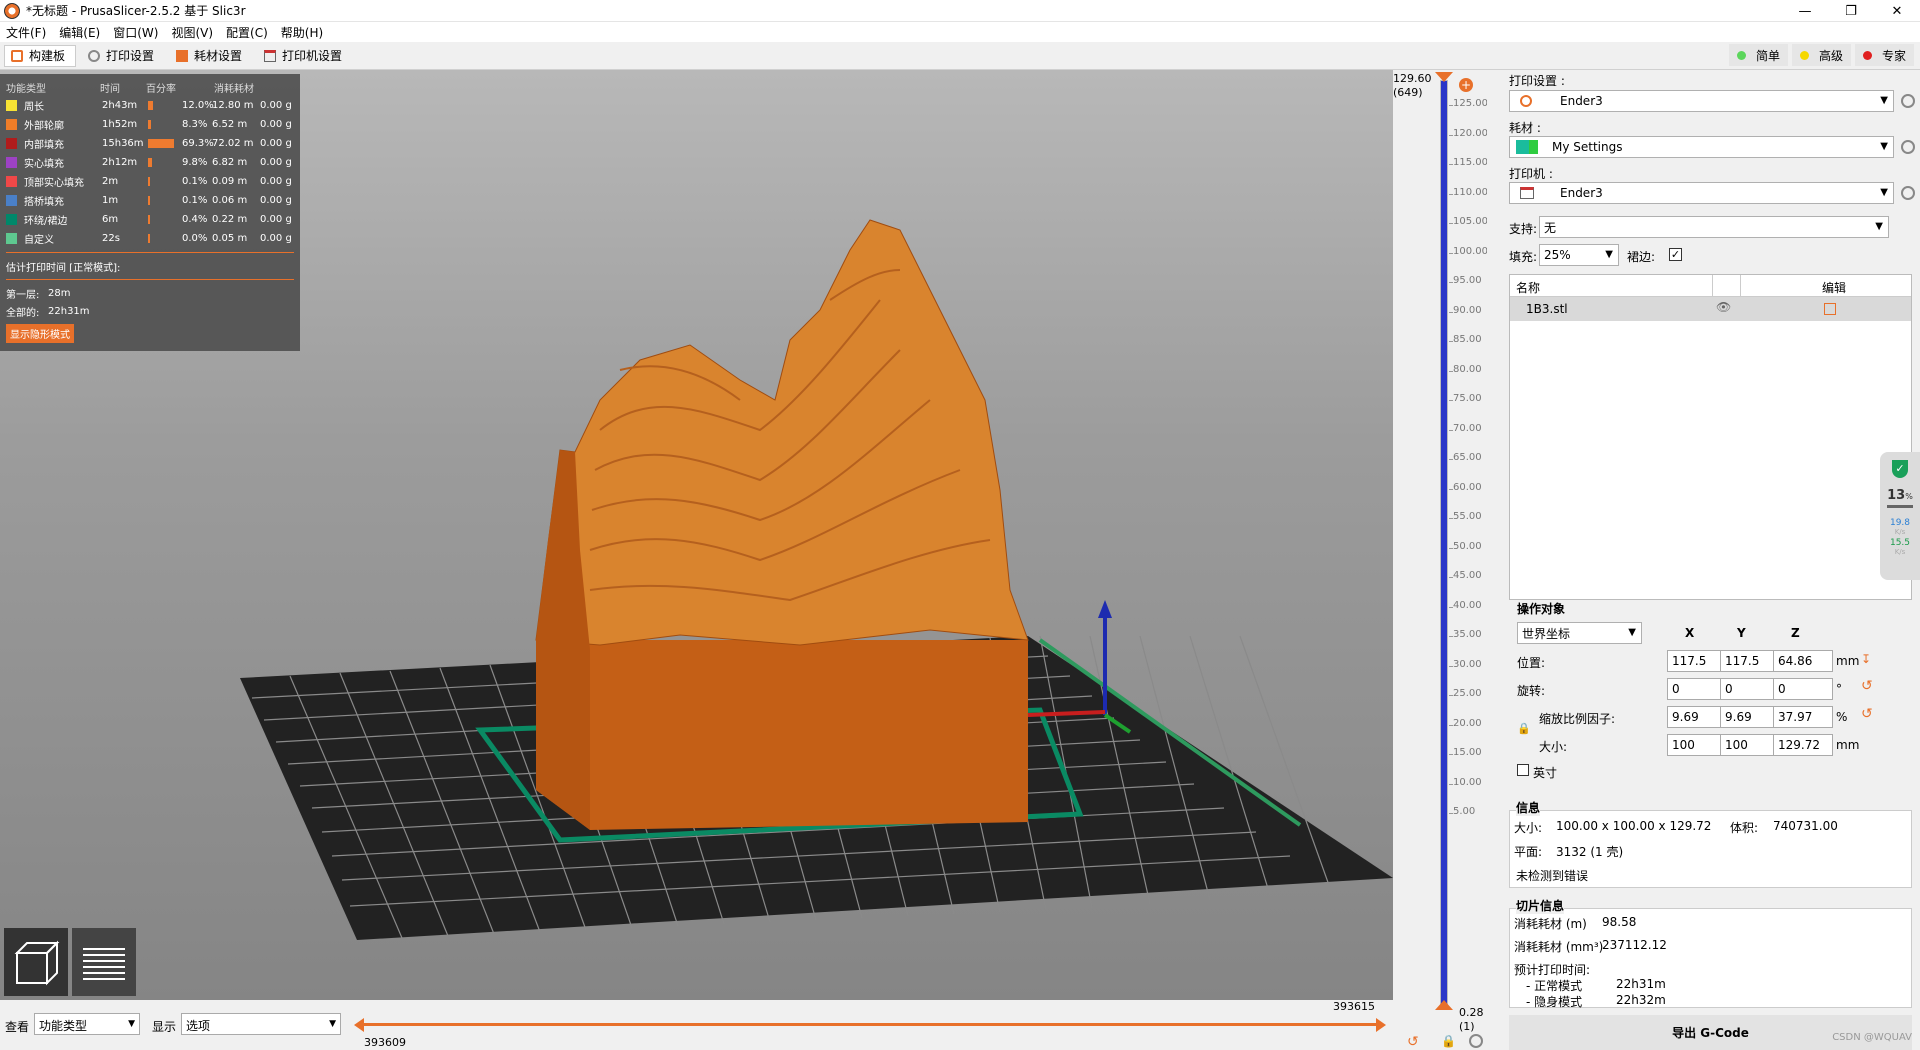 The height and width of the screenshot is (1050, 1920). What do you see at coordinates (198, 143) in the screenshot?
I see `legend-percent: 69.3%` at bounding box center [198, 143].